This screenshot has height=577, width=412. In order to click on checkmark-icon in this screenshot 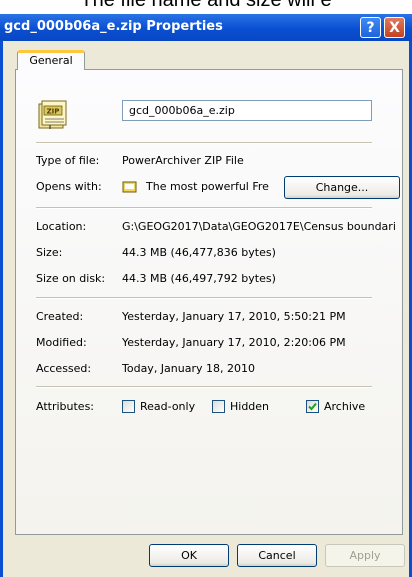, I will do `click(312, 406)`.